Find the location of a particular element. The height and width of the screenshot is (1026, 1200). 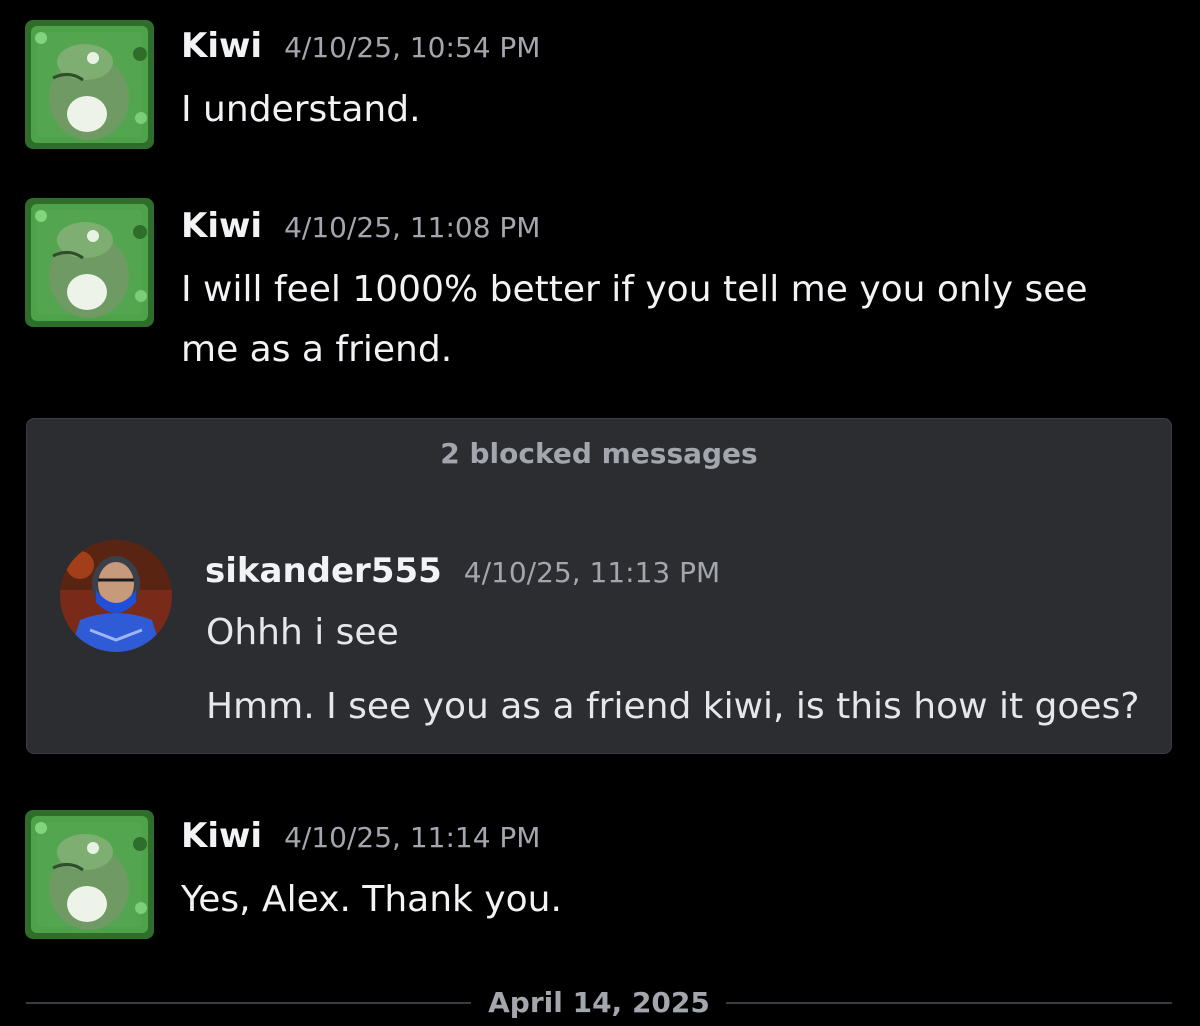

message-text: Yes, Alex. Thank you. is located at coordinates (661, 900).